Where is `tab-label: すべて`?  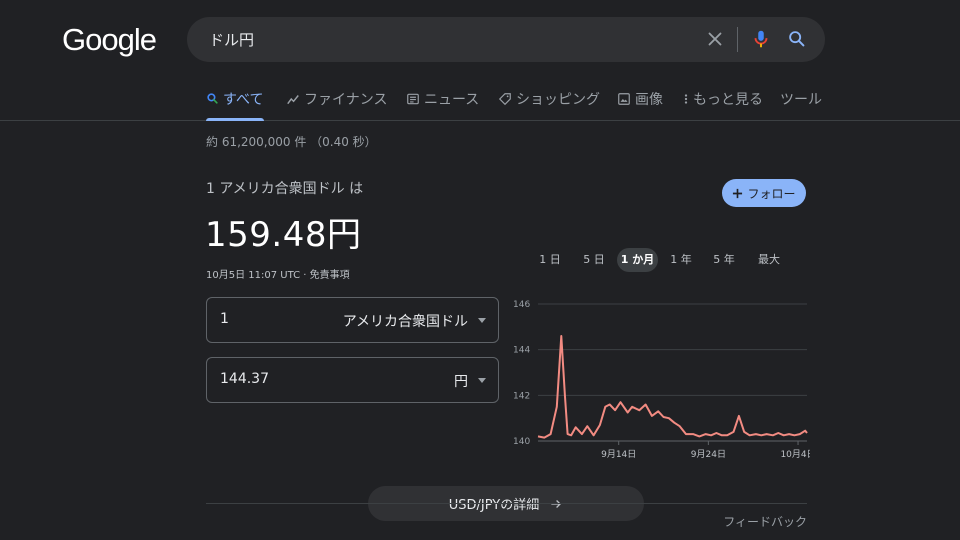 tab-label: すべて is located at coordinates (243, 100).